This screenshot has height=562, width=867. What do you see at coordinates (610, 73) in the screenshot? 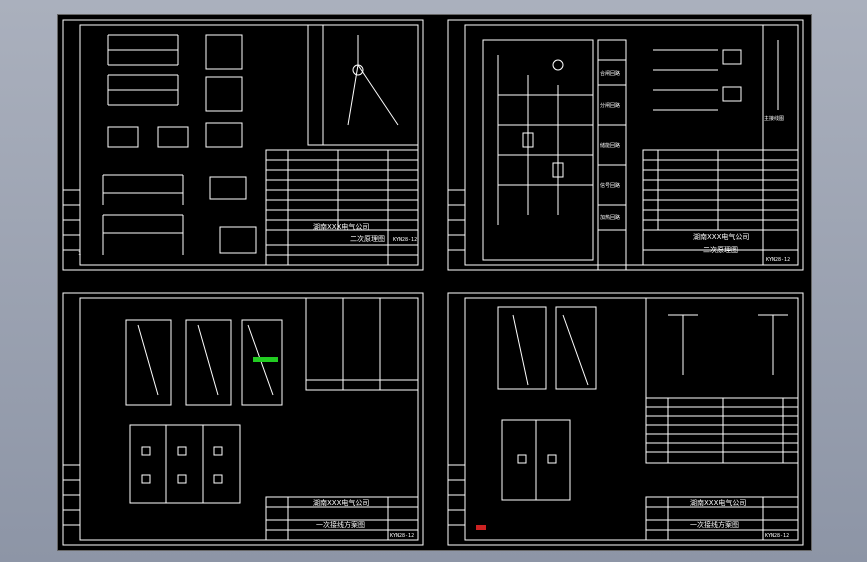
I see `label-close-circuit: 合闸回路` at bounding box center [610, 73].